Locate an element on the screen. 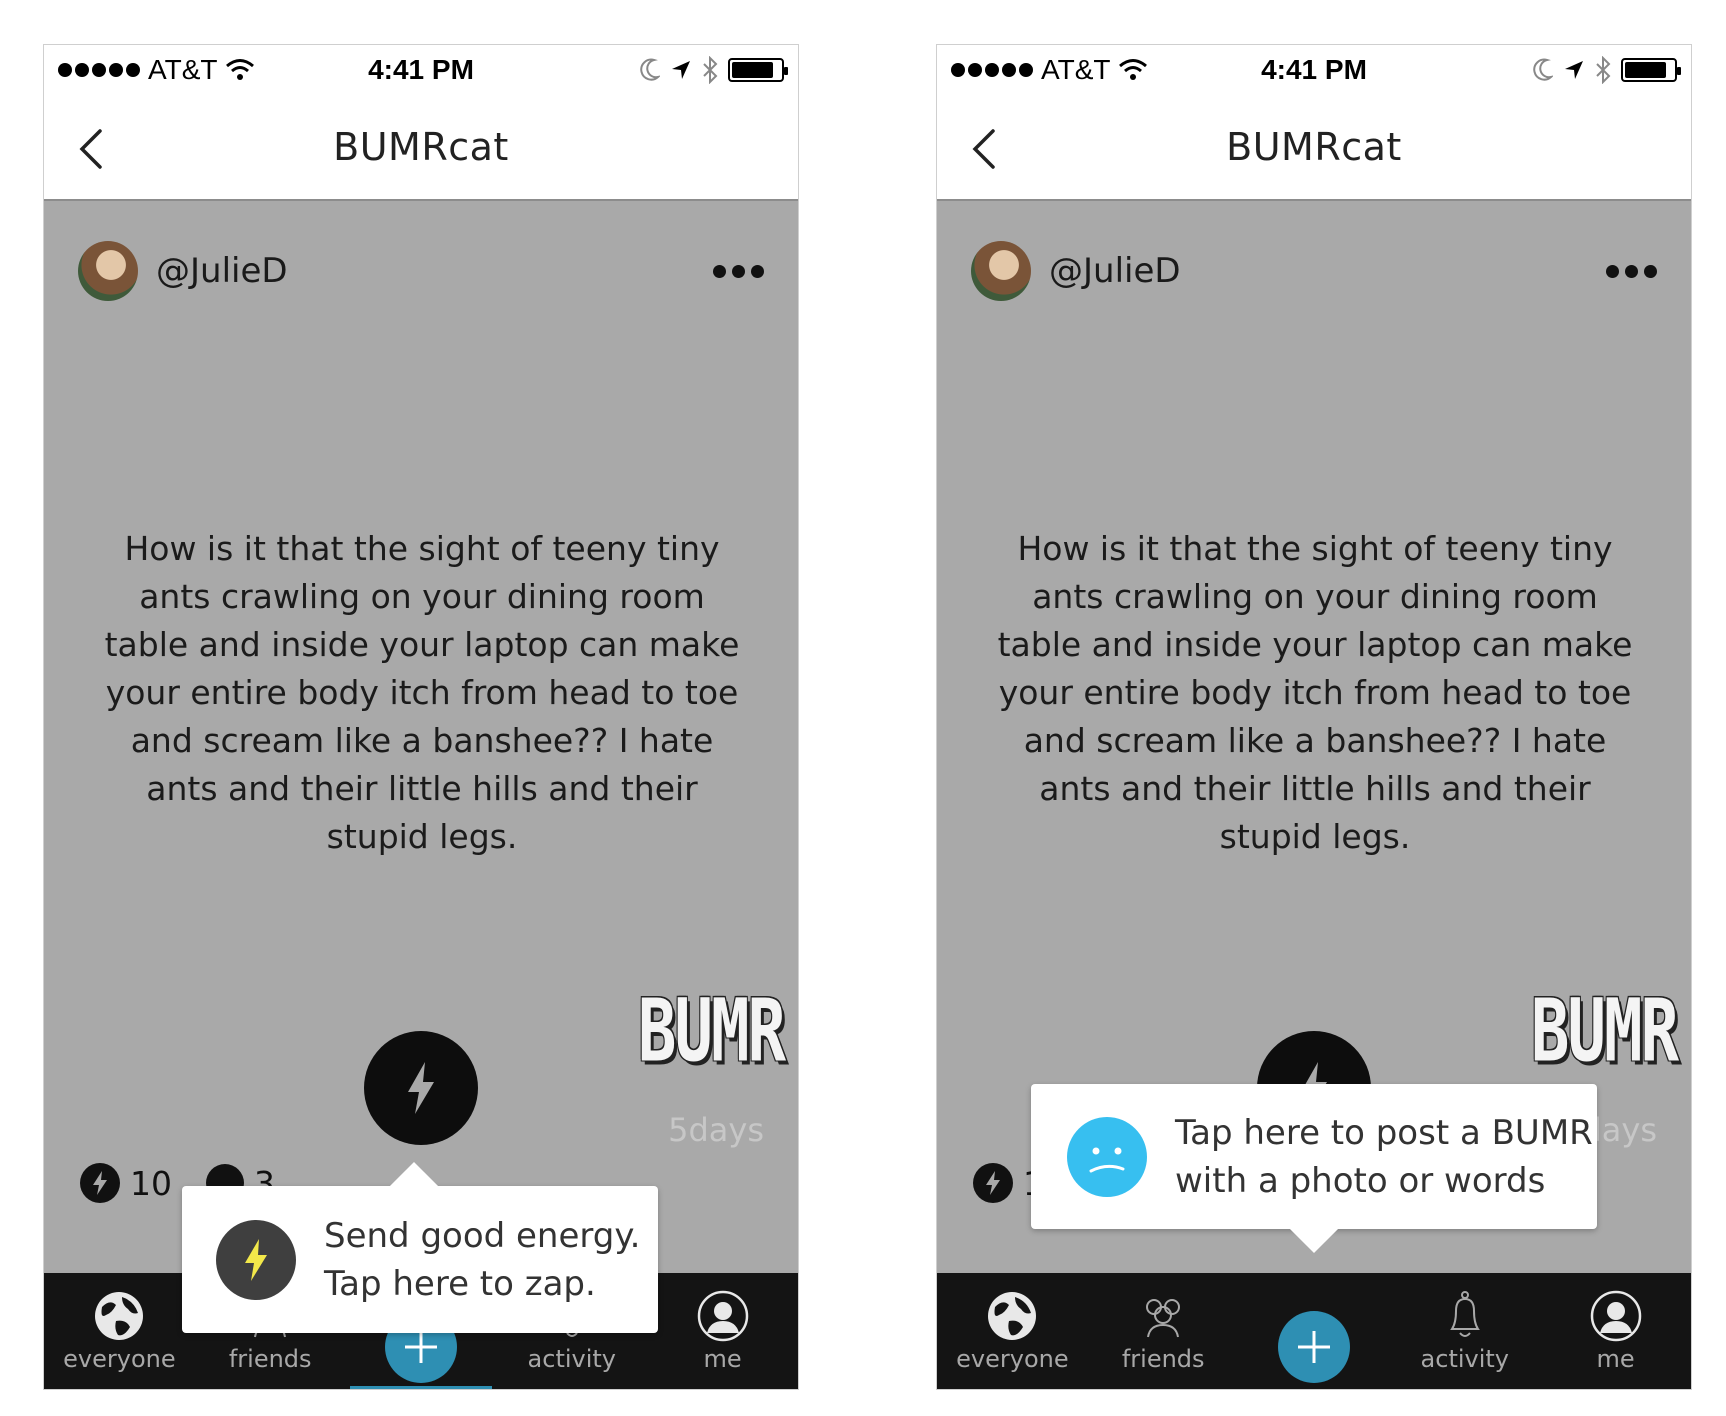 The width and height of the screenshot is (1726, 1416). tab-post is located at coordinates (1314, 1331).